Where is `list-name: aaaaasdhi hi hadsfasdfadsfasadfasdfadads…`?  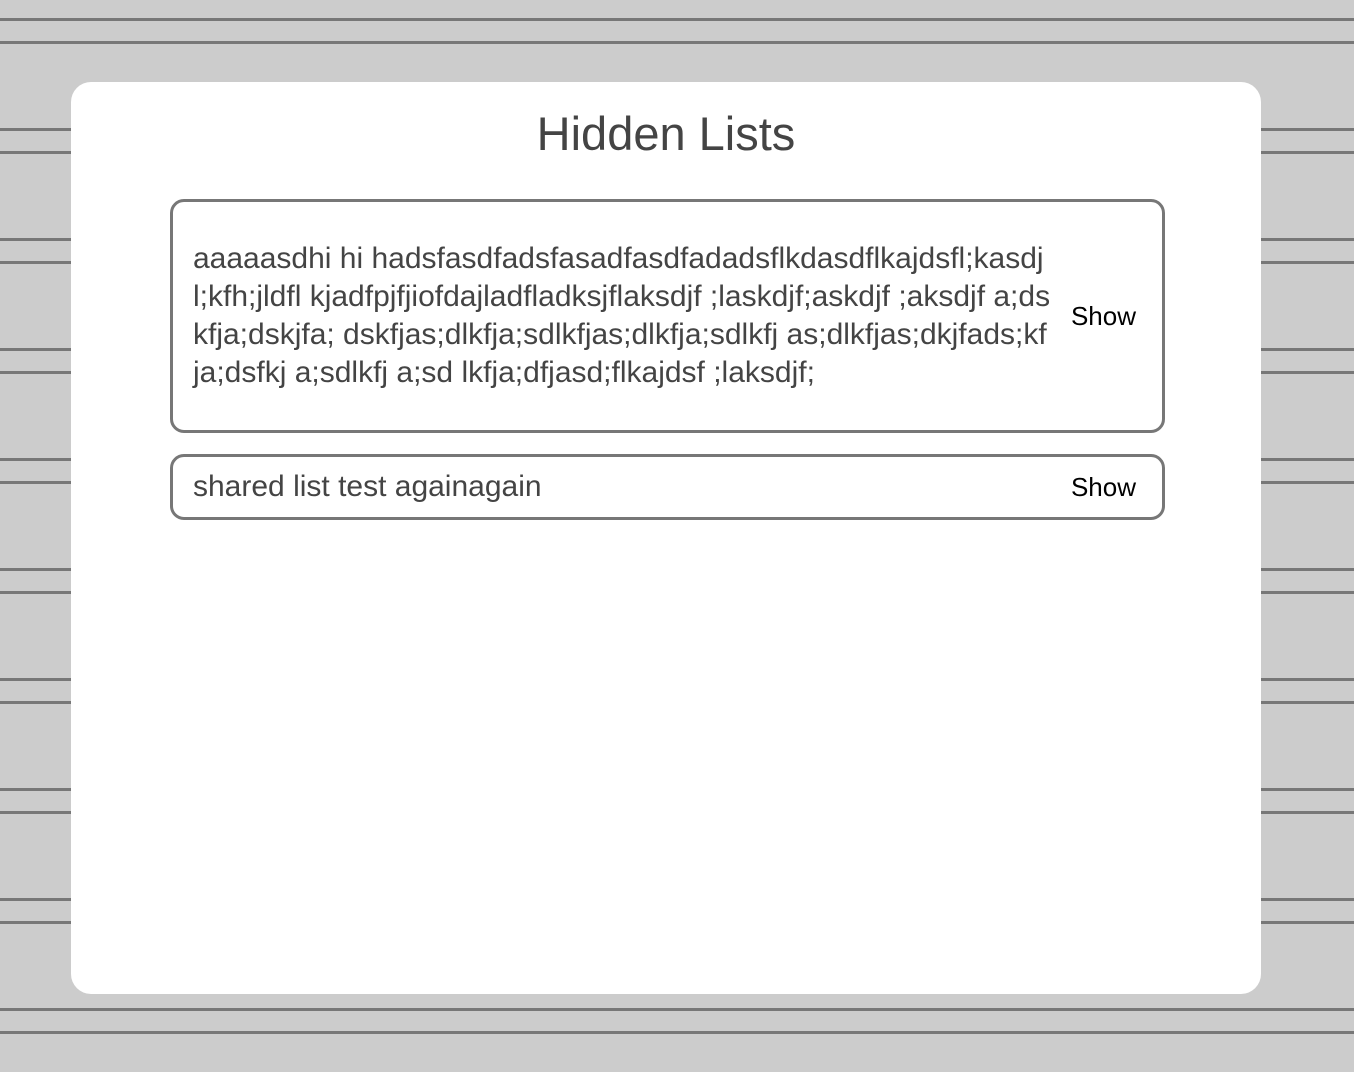 list-name: aaaaasdhi hi hadsfasdfadsfasadfasdfadads… is located at coordinates (622, 315).